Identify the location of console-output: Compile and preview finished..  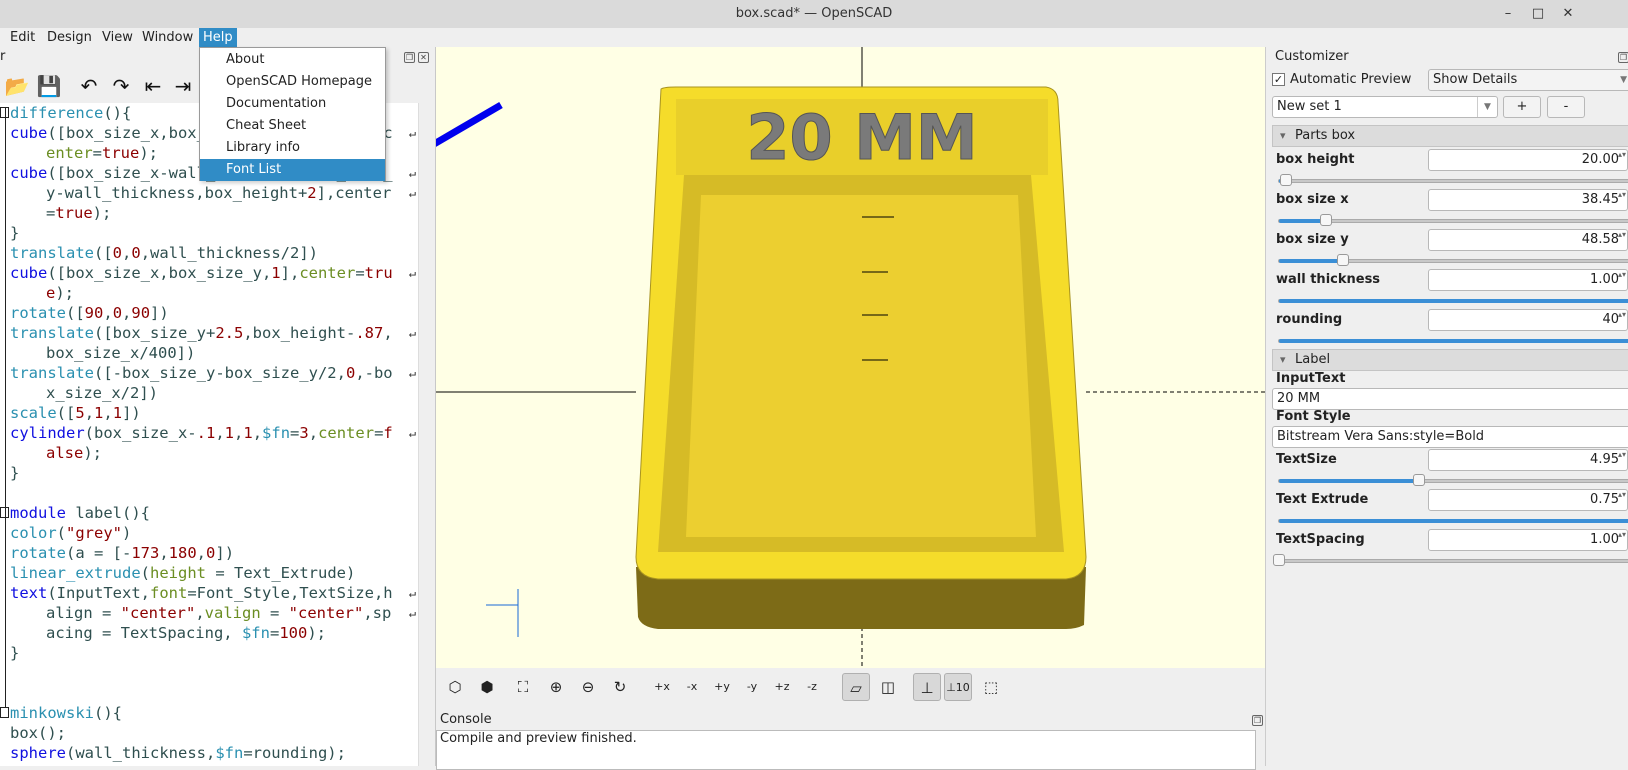
(846, 750).